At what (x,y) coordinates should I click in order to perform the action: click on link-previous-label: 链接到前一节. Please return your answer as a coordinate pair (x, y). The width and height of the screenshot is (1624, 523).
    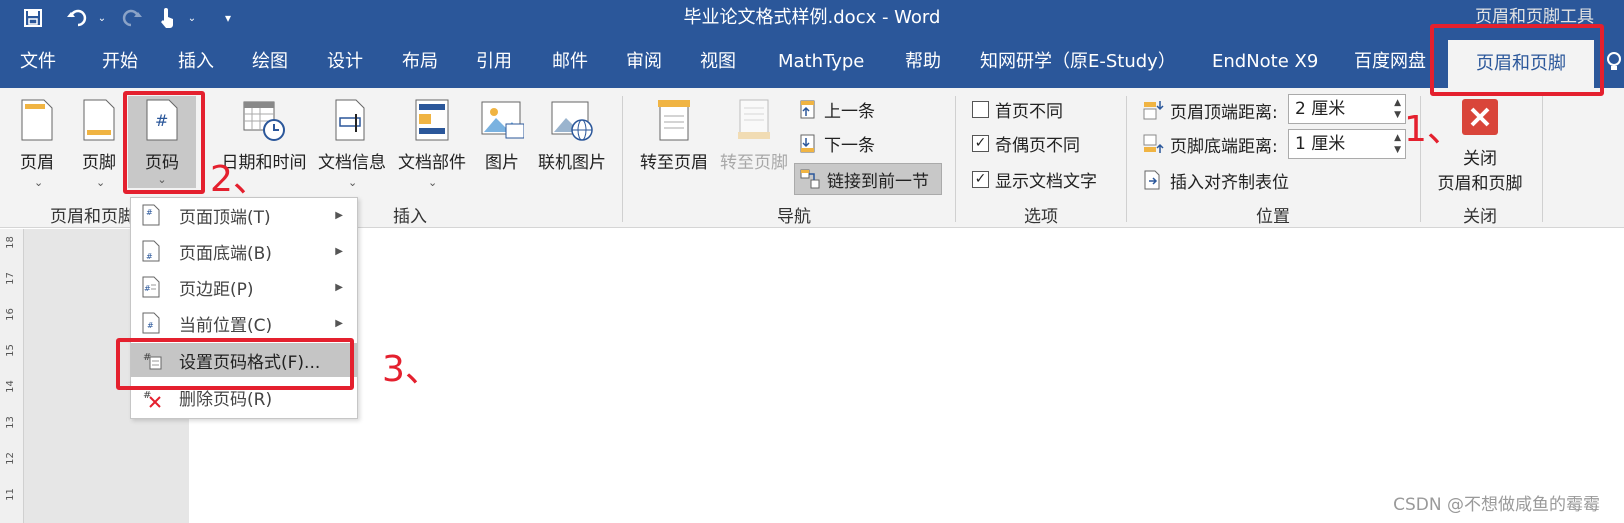
    Looking at the image, I should click on (878, 181).